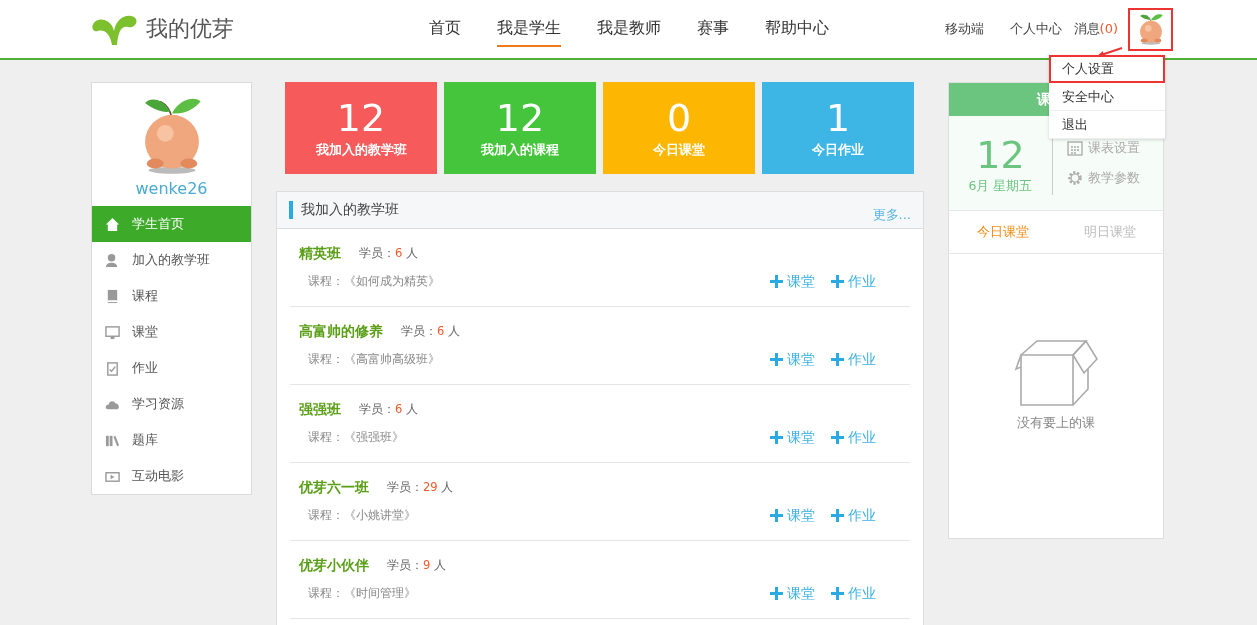 The width and height of the screenshot is (1257, 625). What do you see at coordinates (356, 437) in the screenshot?
I see `course-name: 课程：《强强班》` at bounding box center [356, 437].